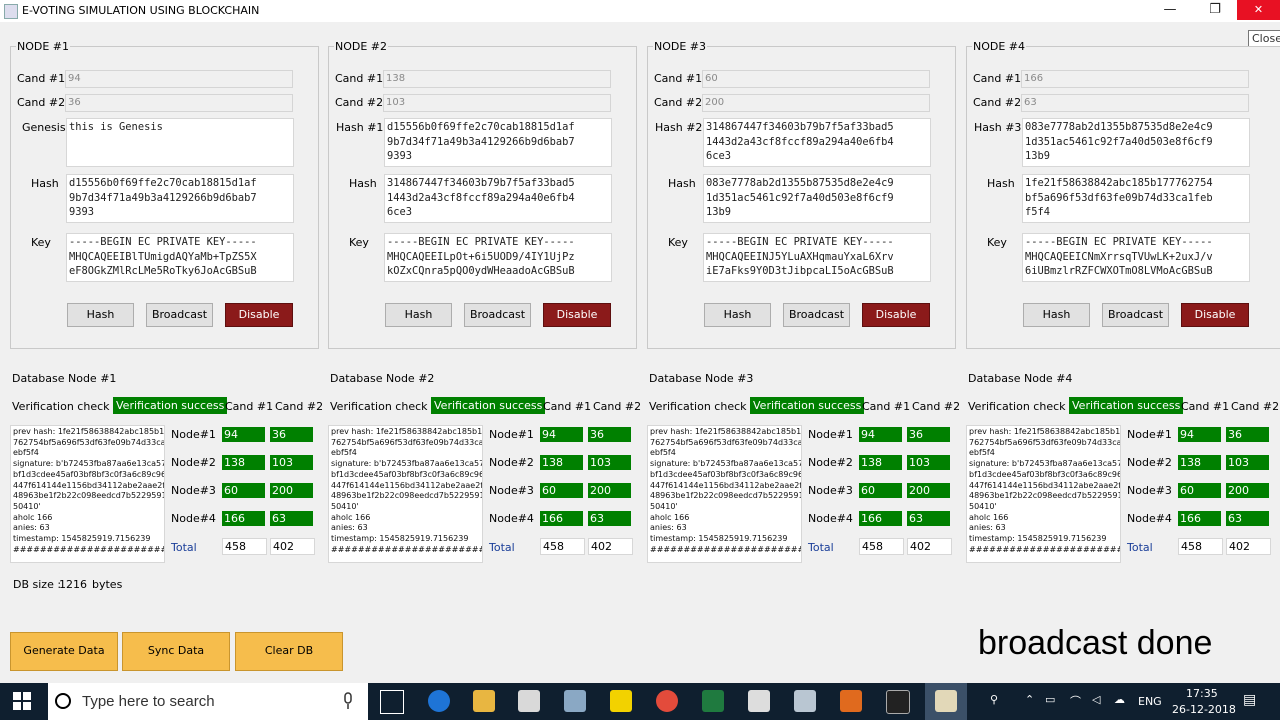  I want to click on node-row-label: Node#1, so click(193, 434).